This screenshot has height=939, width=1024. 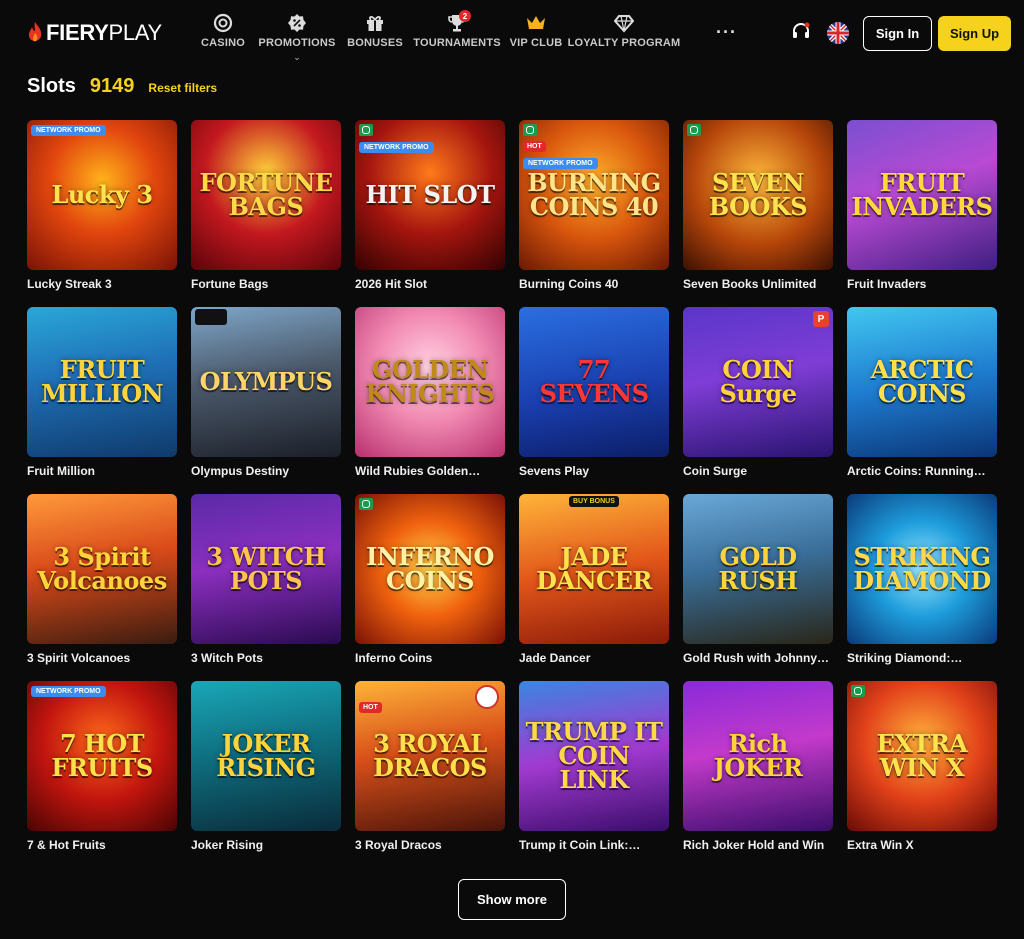 I want to click on game-card: COIN Surge P Coin Surge, so click(x=758, y=392).